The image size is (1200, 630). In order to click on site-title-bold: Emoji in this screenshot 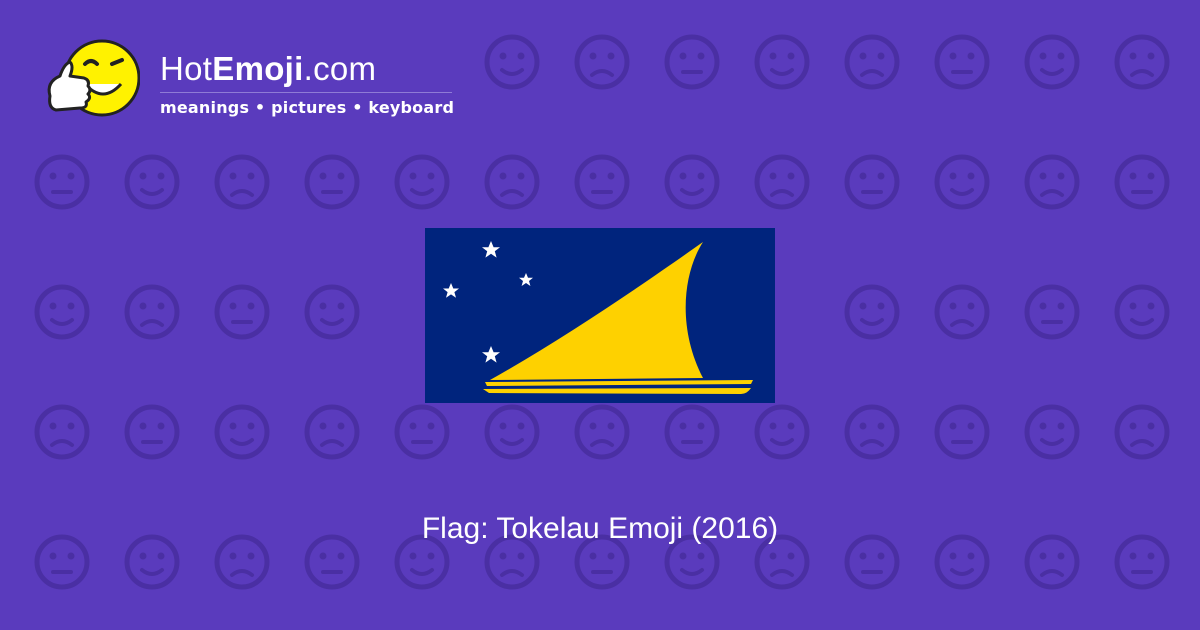, I will do `click(258, 68)`.